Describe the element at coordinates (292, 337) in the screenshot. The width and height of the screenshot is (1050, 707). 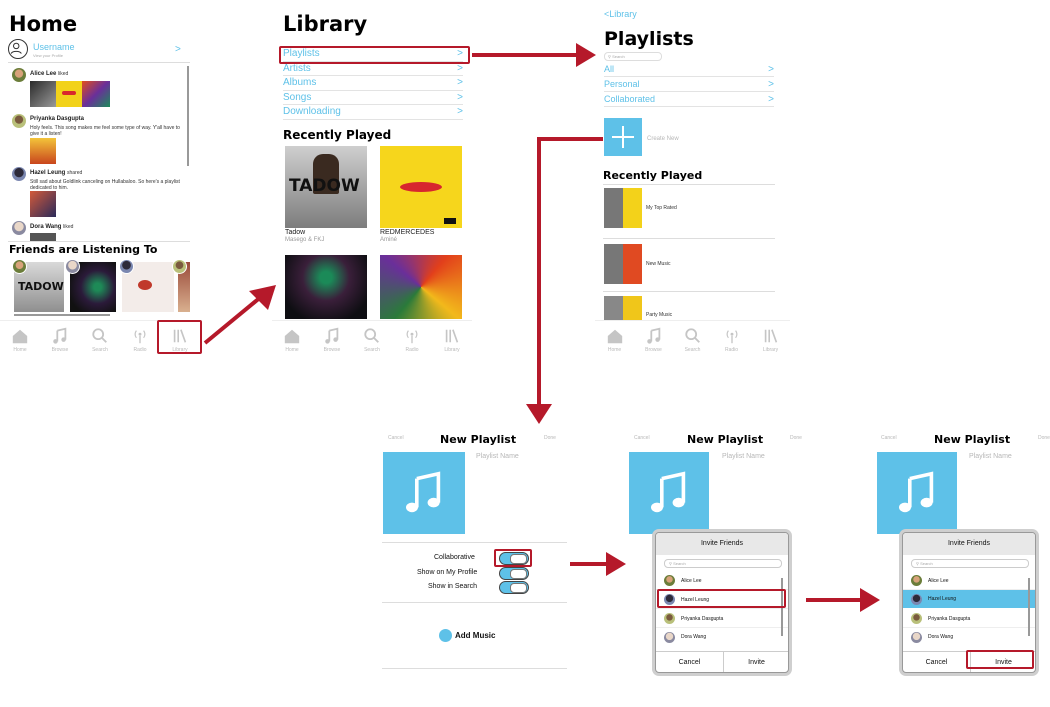
I see `home-icon` at that location.